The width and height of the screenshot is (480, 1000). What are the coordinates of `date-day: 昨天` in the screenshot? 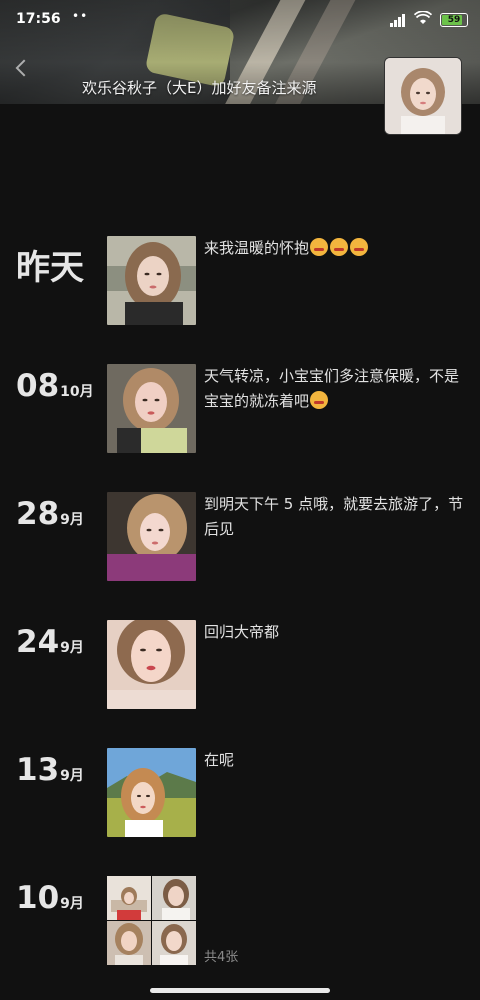 It's located at (50, 268).